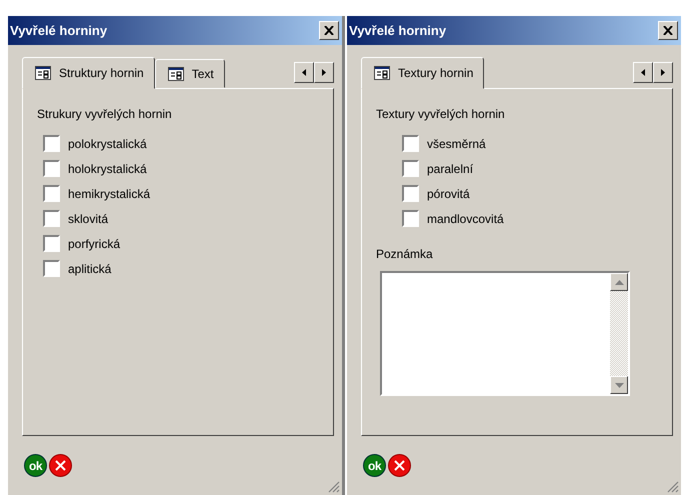  I want to click on option-label: pórovitá, so click(448, 193).